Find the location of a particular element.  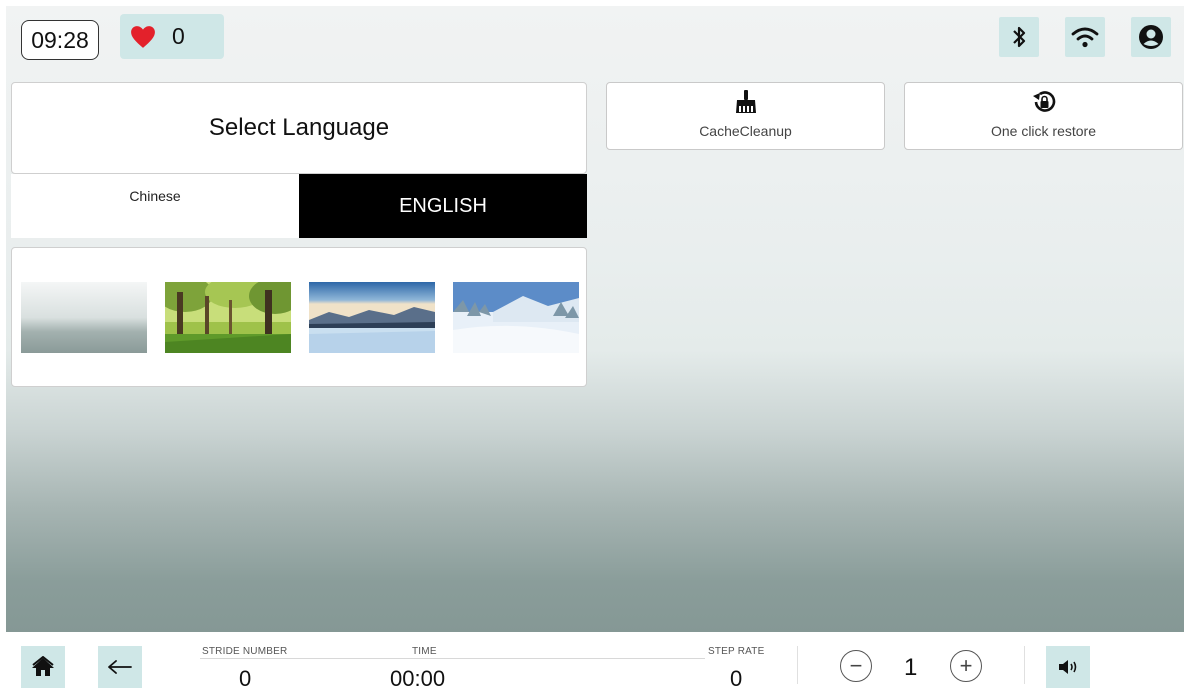

one-click-restore-button: One click restore is located at coordinates (1043, 116).